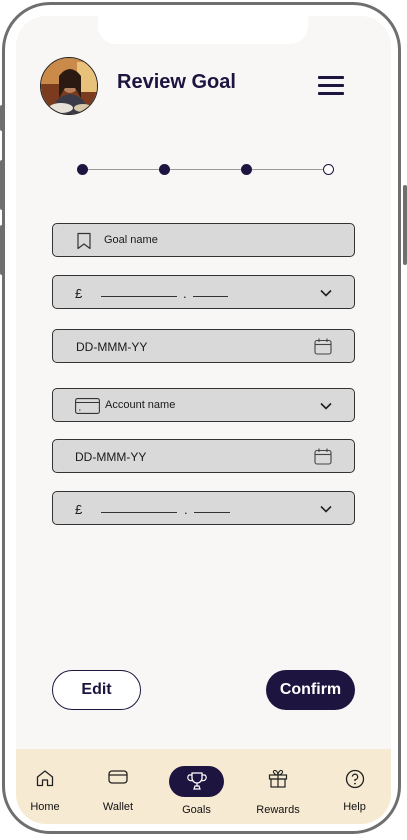 This screenshot has width=407, height=840. I want to click on avatar, so click(69, 86).